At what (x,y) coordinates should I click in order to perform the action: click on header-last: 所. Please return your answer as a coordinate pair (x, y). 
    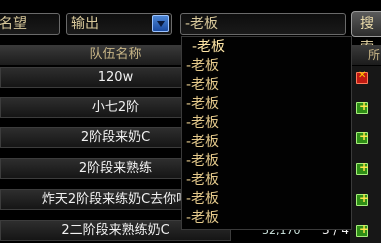
    Looking at the image, I should click on (366, 55).